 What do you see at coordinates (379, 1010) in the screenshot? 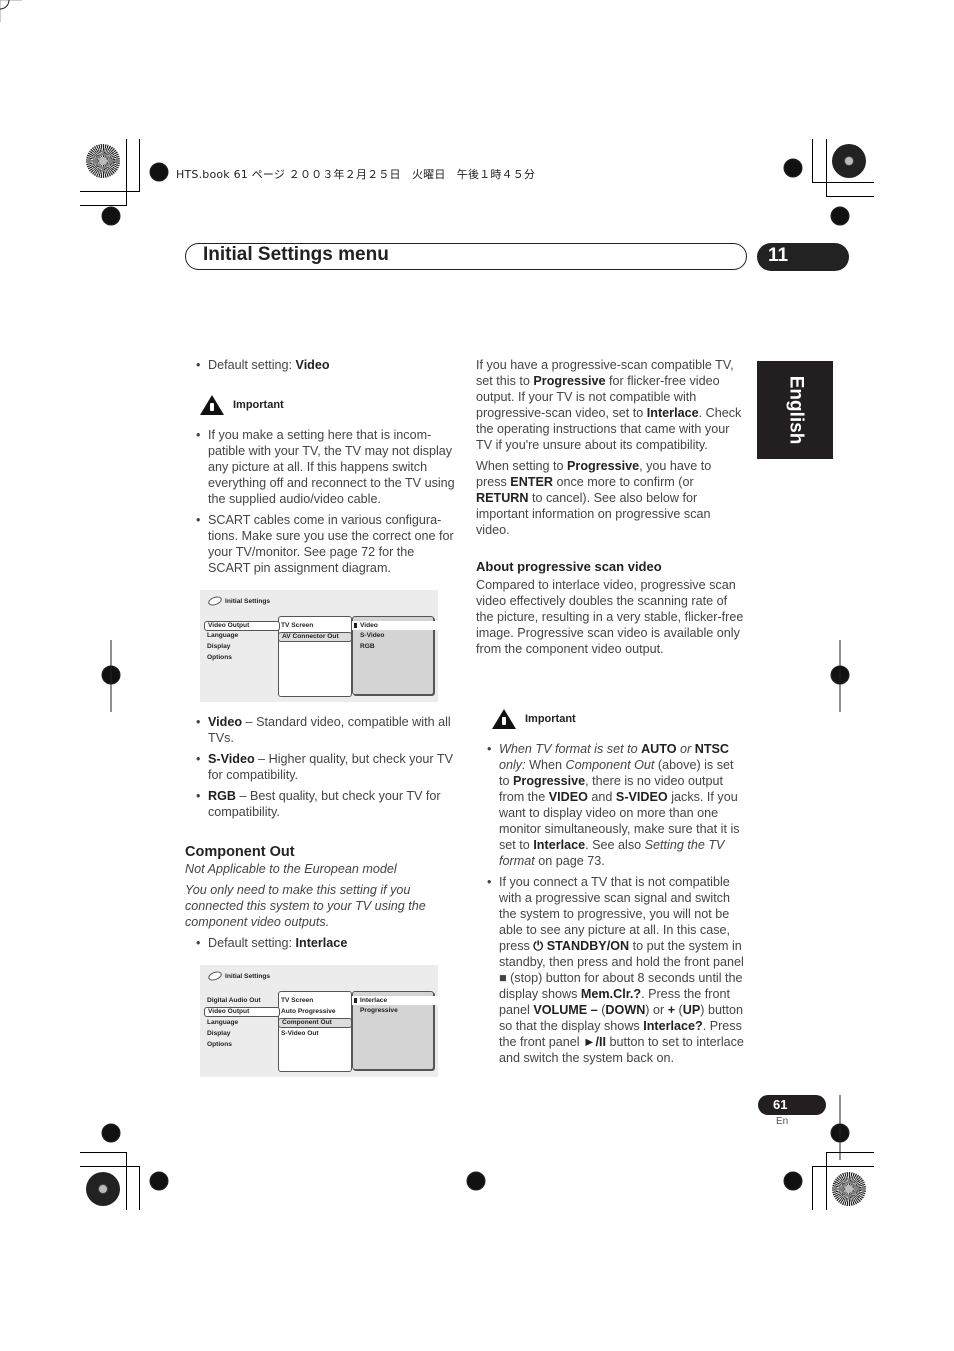
I see `right-menu-item: Progressive` at bounding box center [379, 1010].